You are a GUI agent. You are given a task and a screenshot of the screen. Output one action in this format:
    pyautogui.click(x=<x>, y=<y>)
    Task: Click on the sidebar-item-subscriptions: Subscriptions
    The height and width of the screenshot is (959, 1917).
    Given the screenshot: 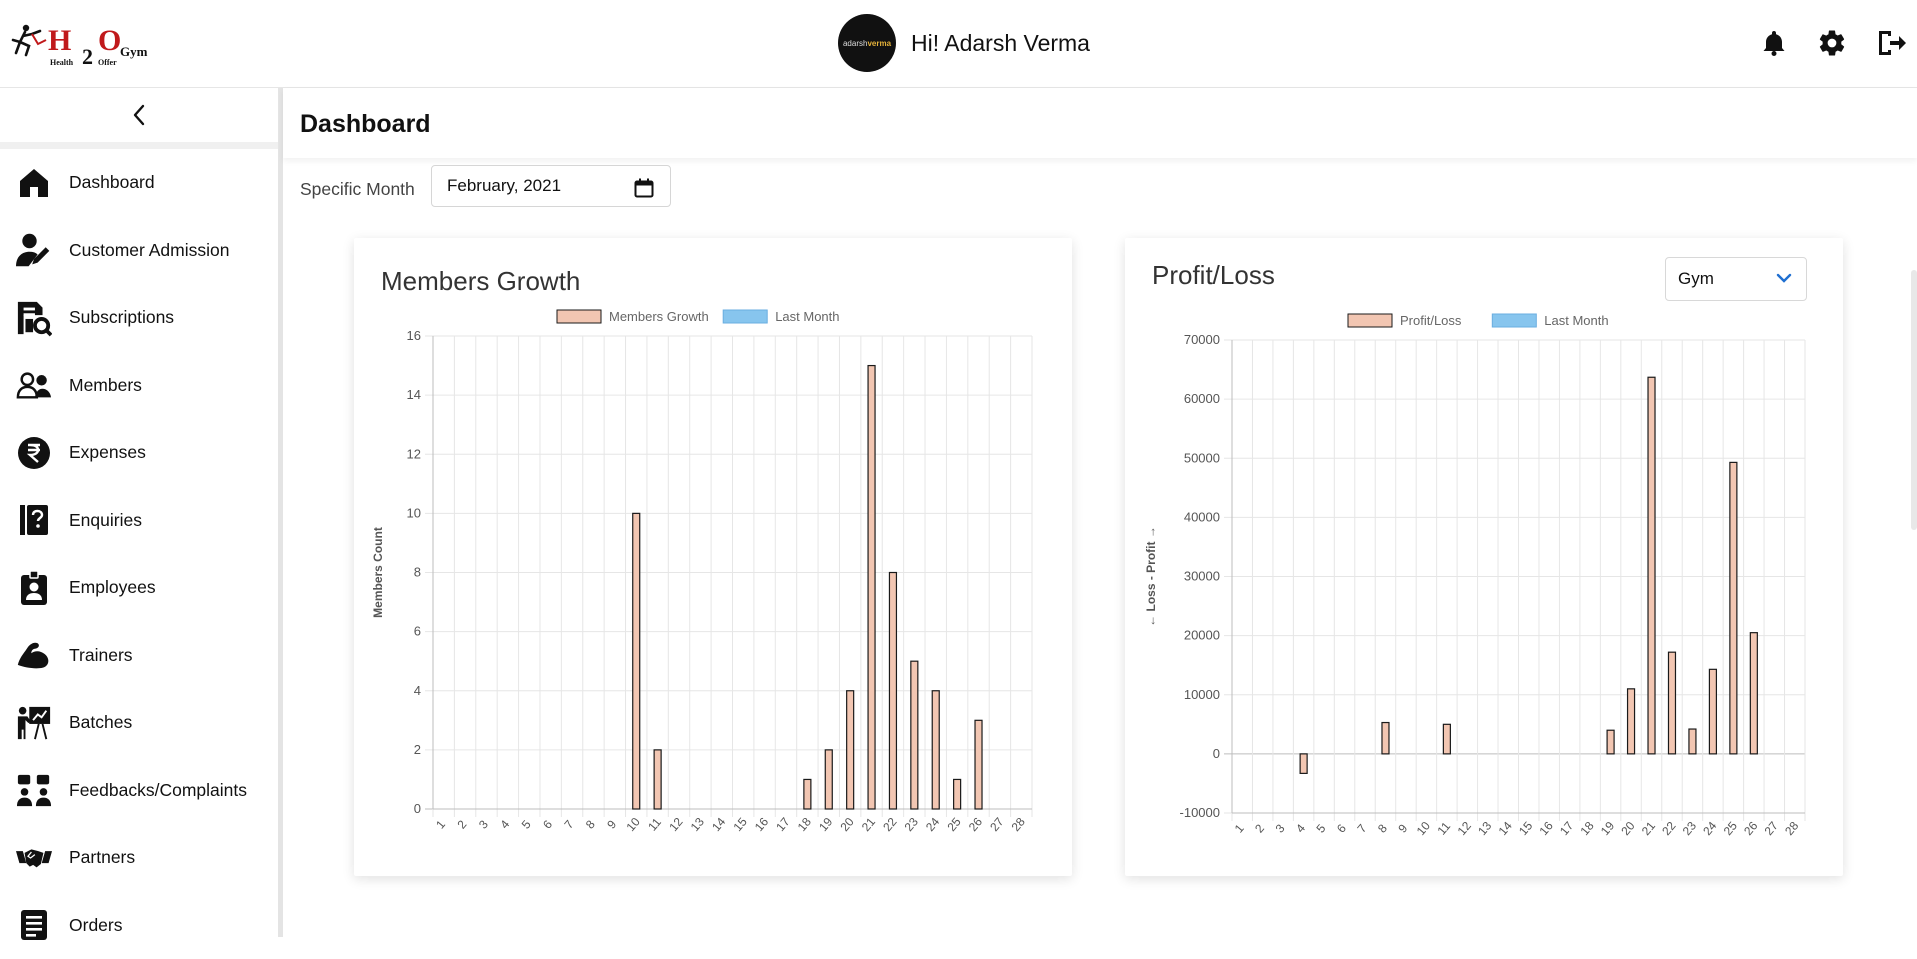 What is the action you would take?
    pyautogui.click(x=139, y=318)
    